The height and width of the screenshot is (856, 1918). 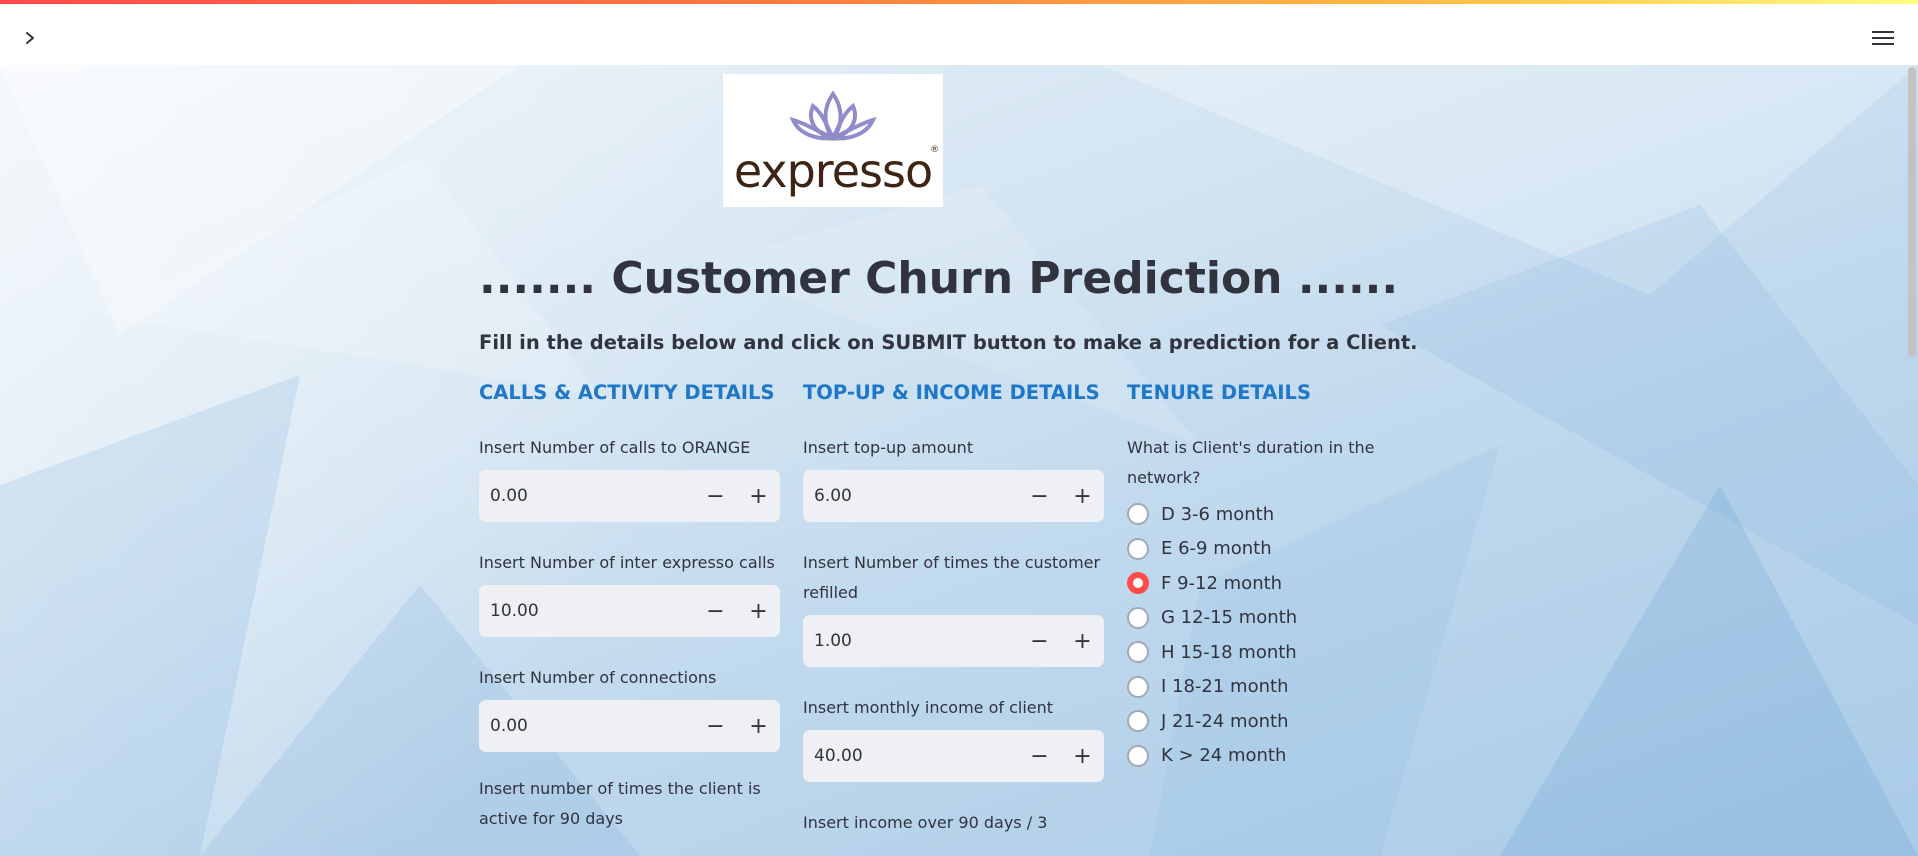 I want to click on connections-stepper: − +, so click(x=629, y=726).